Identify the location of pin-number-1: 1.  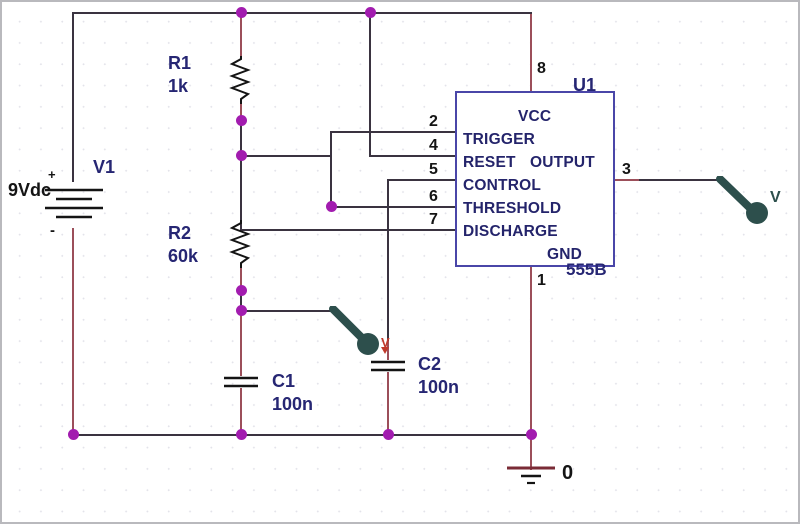
(541, 280).